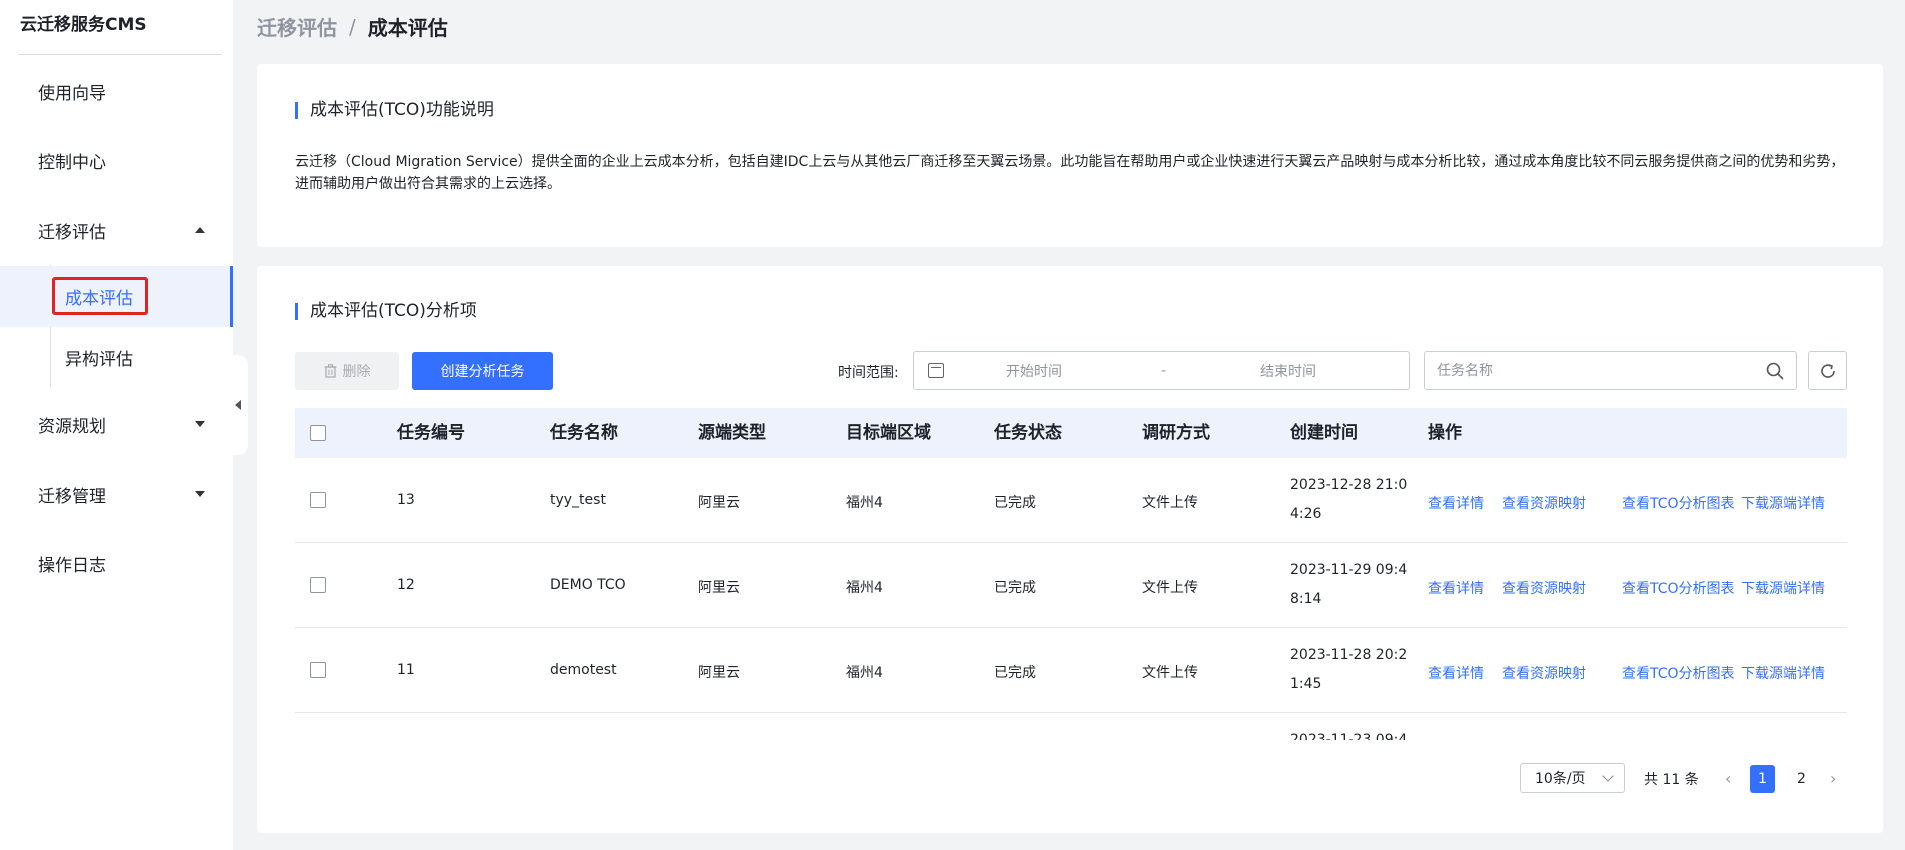  I want to click on prev-page-button: ‹, so click(1728, 778).